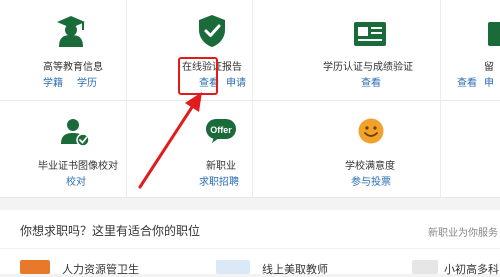 The width and height of the screenshot is (500, 277). Describe the element at coordinates (471, 269) in the screenshot. I see `job-title: 小初高多科` at that location.